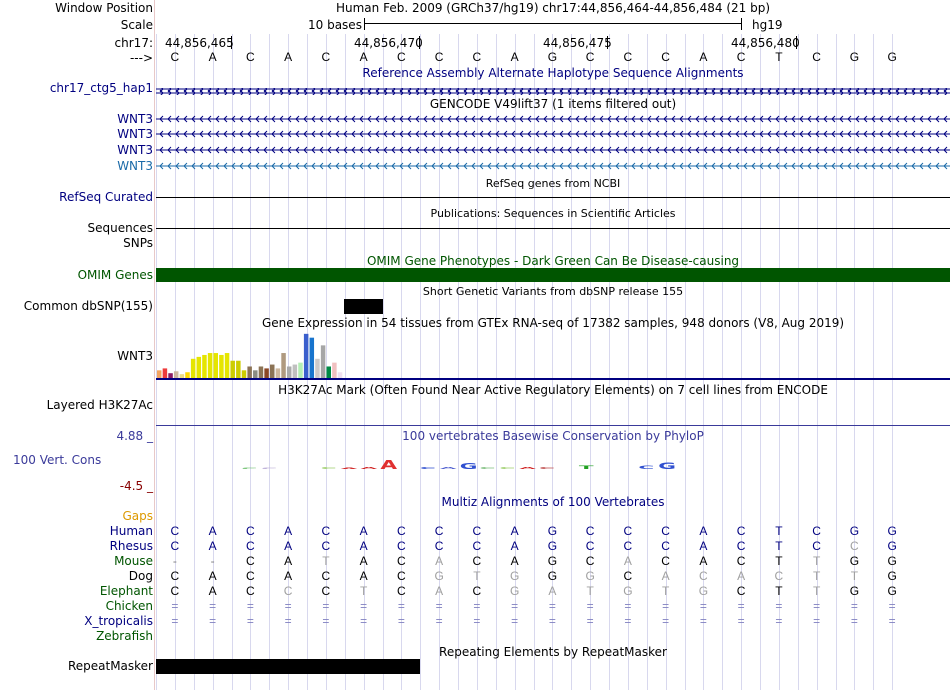 The width and height of the screenshot is (950, 690). I want to click on species-label: Dog, so click(141, 576).